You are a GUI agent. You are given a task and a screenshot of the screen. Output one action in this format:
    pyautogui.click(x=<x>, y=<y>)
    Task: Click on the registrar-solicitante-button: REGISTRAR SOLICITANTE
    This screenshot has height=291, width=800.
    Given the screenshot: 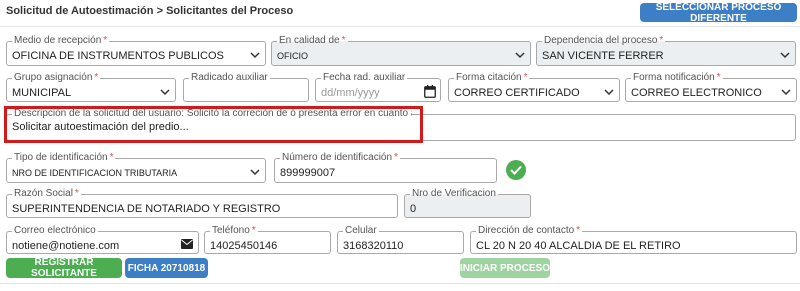 What is the action you would take?
    pyautogui.click(x=64, y=268)
    